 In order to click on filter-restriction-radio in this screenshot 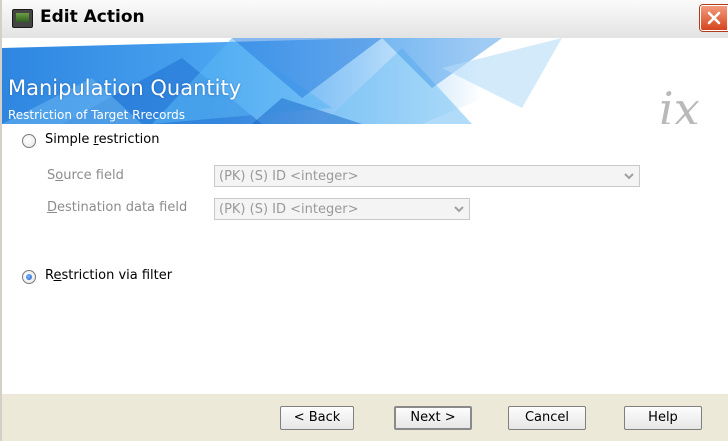, I will do `click(29, 277)`.